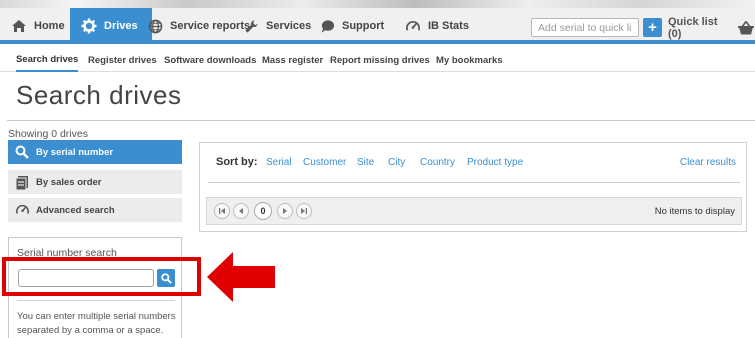 Image resolution: width=755 pixels, height=338 pixels. I want to click on subnav-register-drives: Register drives, so click(122, 60).